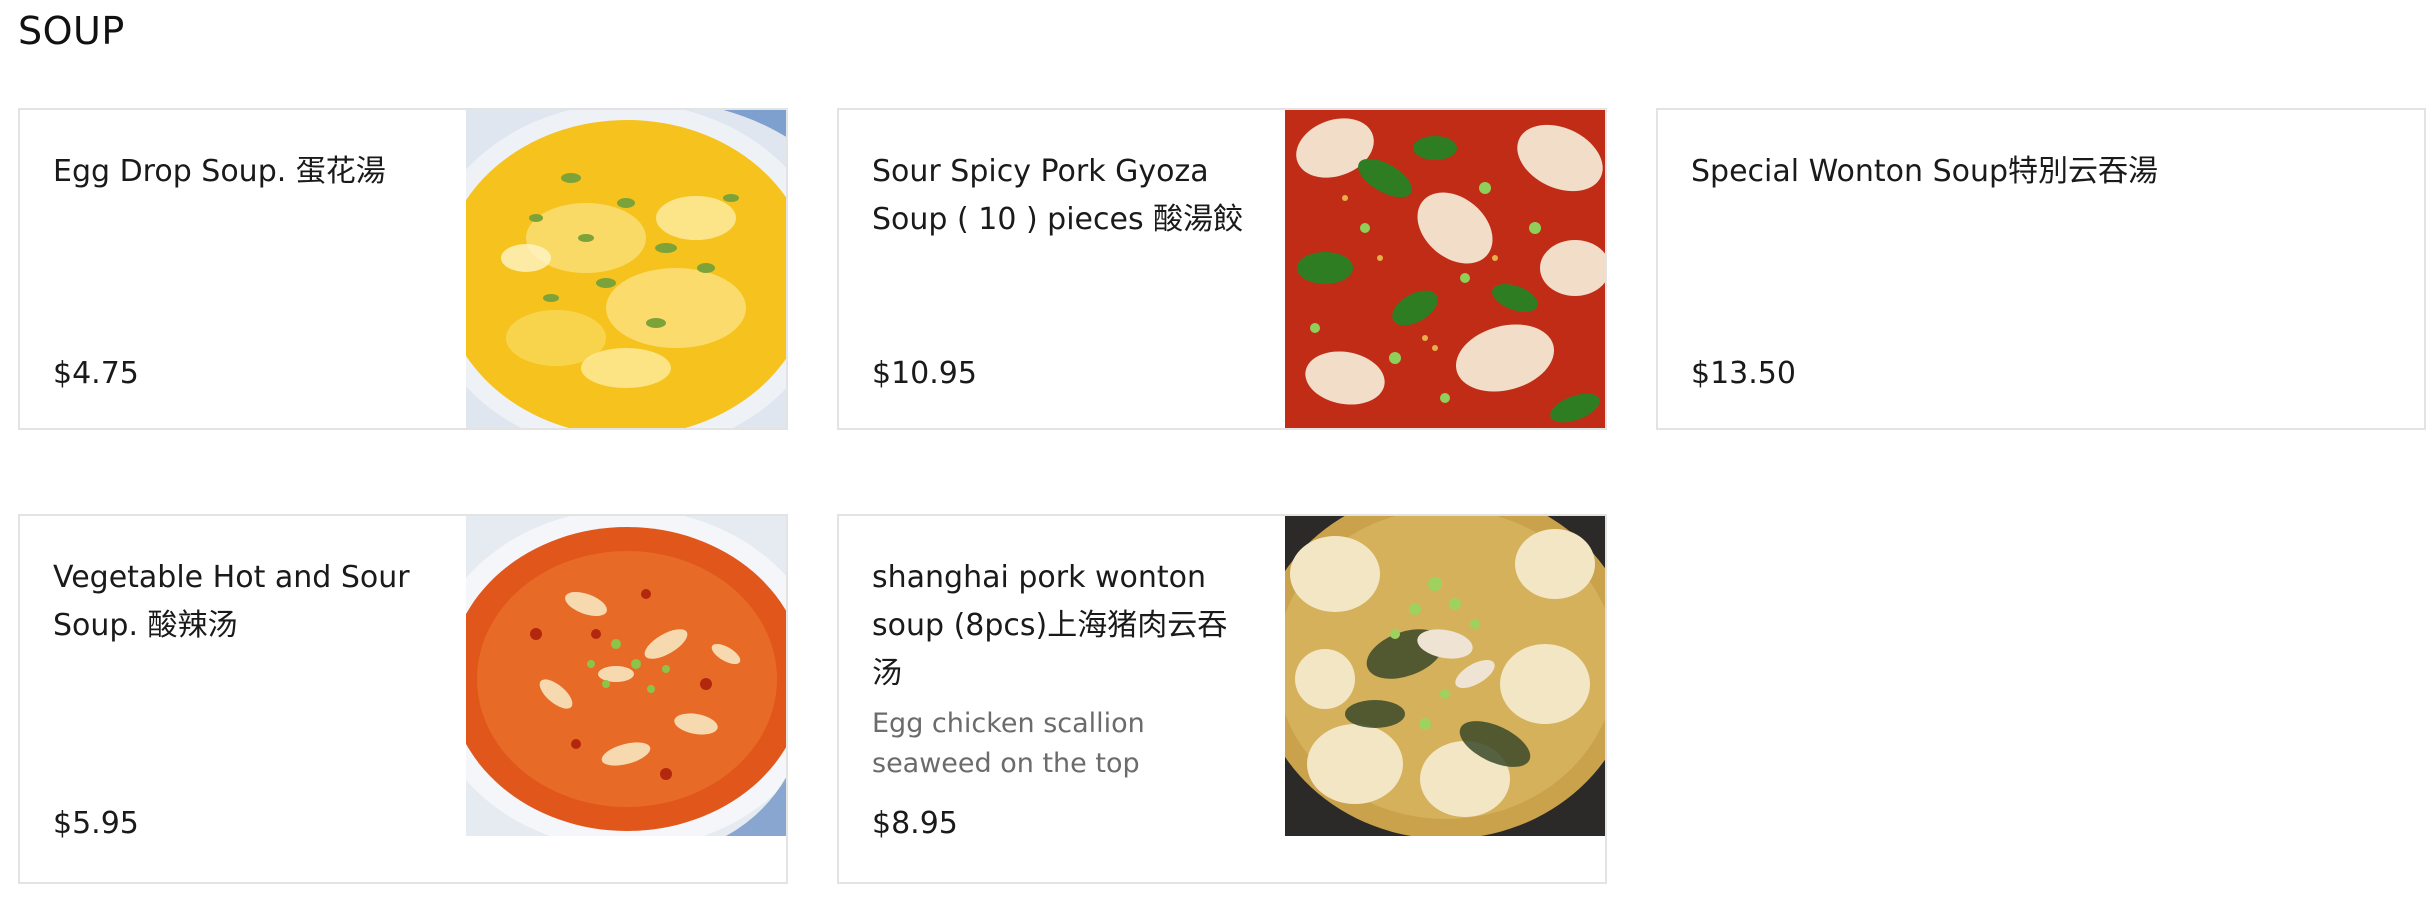 The height and width of the screenshot is (904, 2432). What do you see at coordinates (1058, 219) in the screenshot?
I see `item-name-line: Soup ( 10 ) pieces 酸湯餃` at bounding box center [1058, 219].